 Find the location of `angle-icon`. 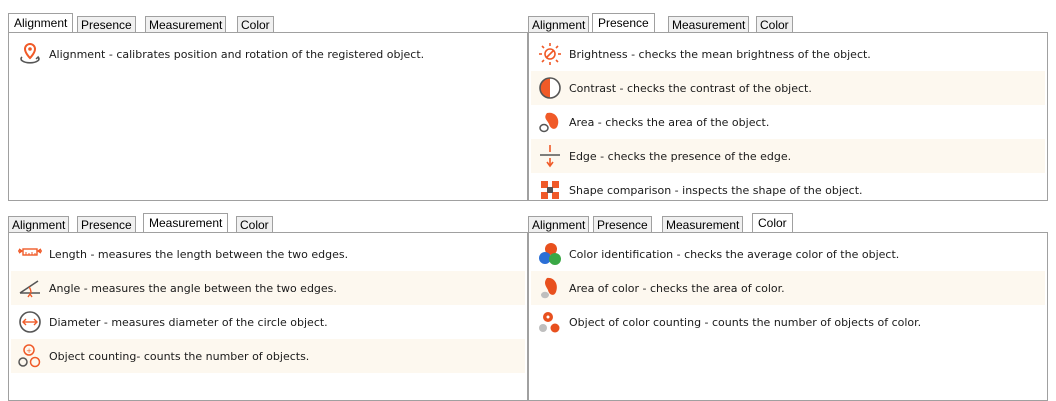

angle-icon is located at coordinates (30, 288).